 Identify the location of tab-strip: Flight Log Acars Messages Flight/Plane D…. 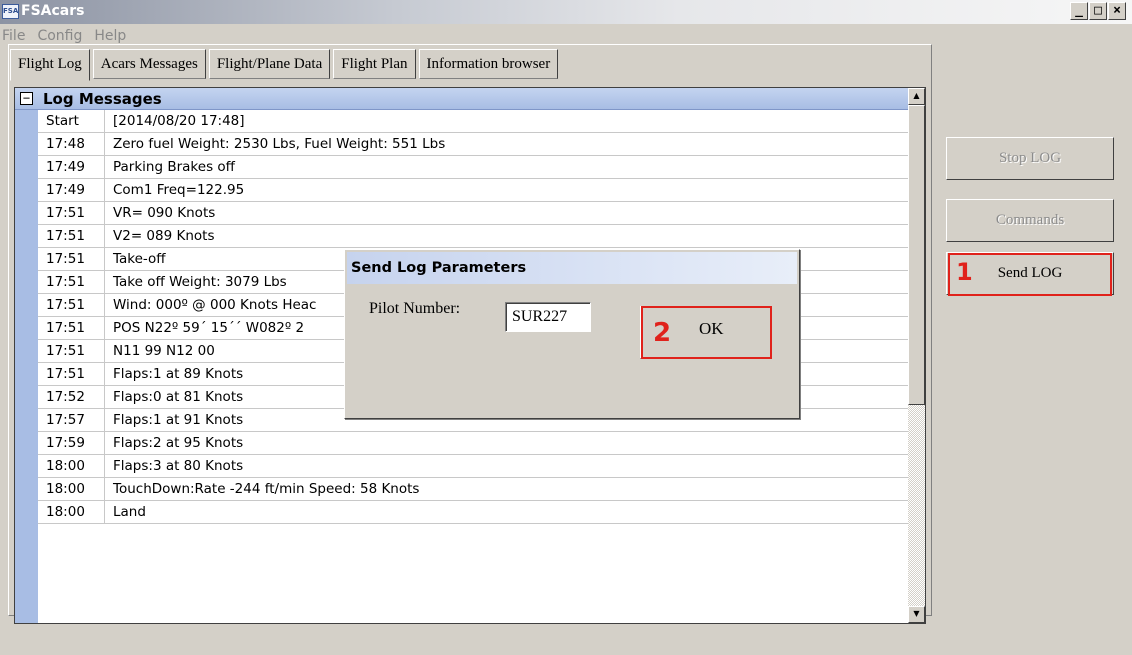
(285, 65).